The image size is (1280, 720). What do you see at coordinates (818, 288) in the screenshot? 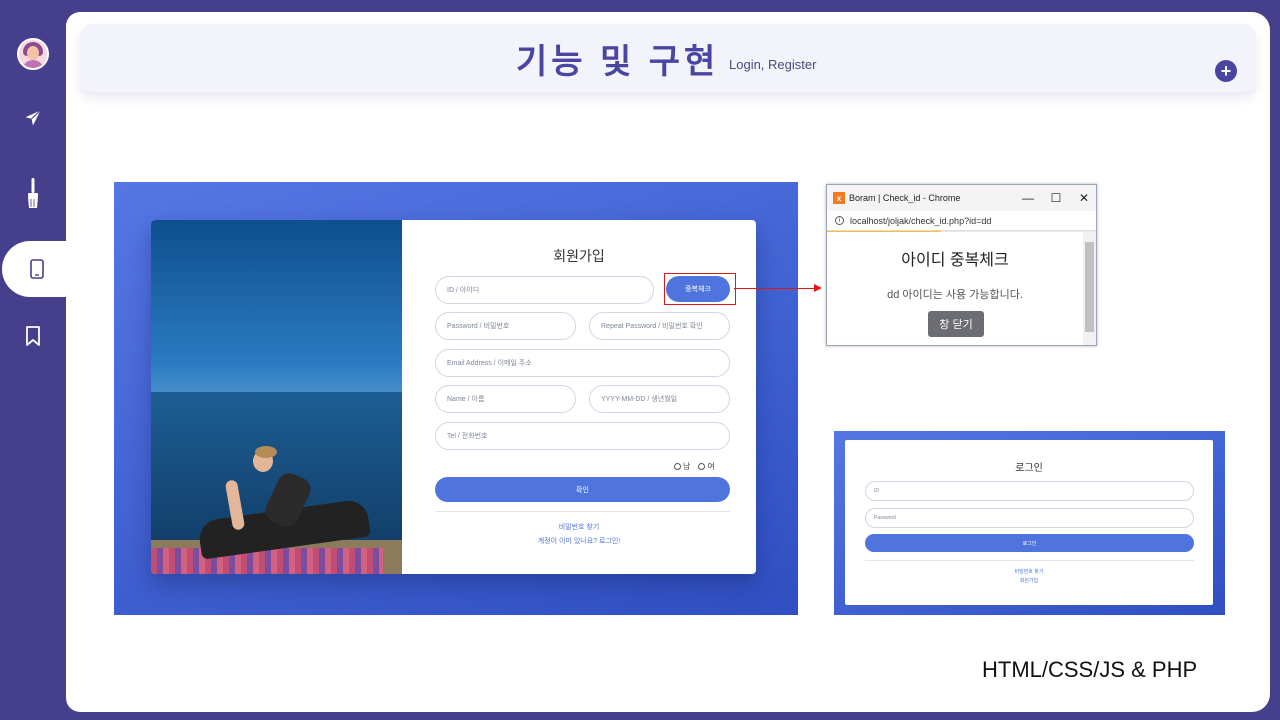
I see `arrow-head` at bounding box center [818, 288].